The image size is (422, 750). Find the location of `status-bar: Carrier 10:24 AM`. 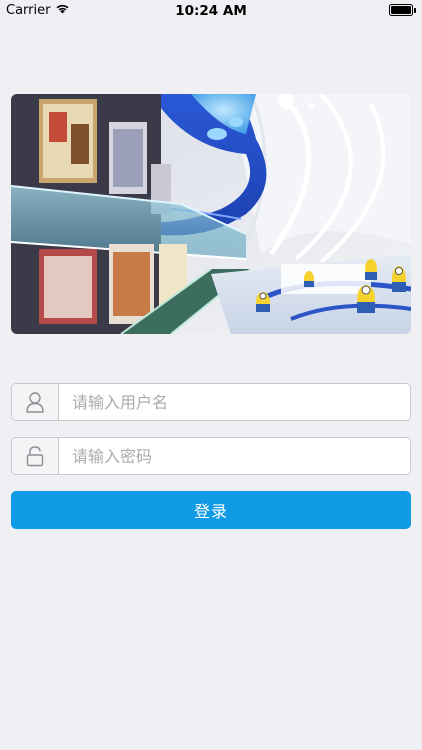

status-bar: Carrier 10:24 AM is located at coordinates (211, 11).